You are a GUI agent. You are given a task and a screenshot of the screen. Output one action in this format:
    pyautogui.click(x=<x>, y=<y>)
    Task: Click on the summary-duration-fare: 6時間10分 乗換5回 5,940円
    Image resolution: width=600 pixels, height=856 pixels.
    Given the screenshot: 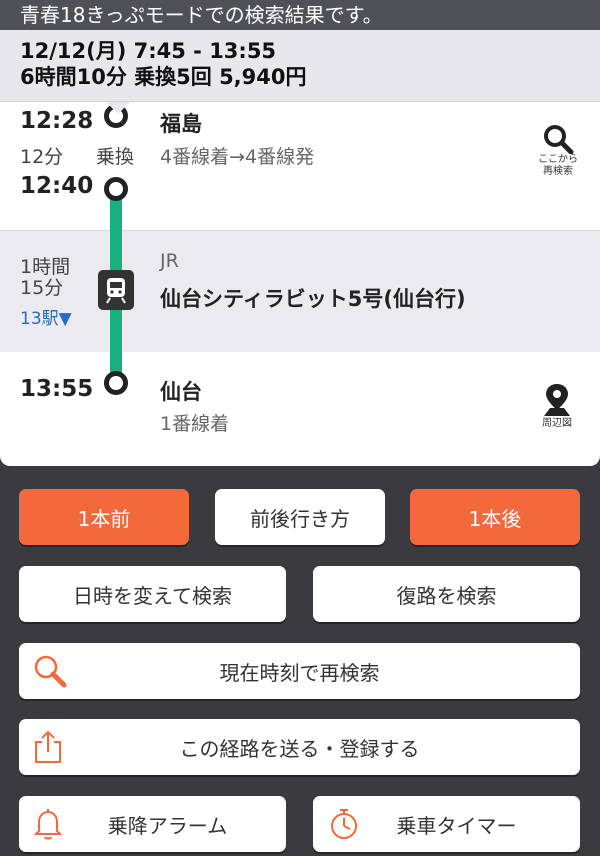 What is the action you would take?
    pyautogui.click(x=163, y=77)
    